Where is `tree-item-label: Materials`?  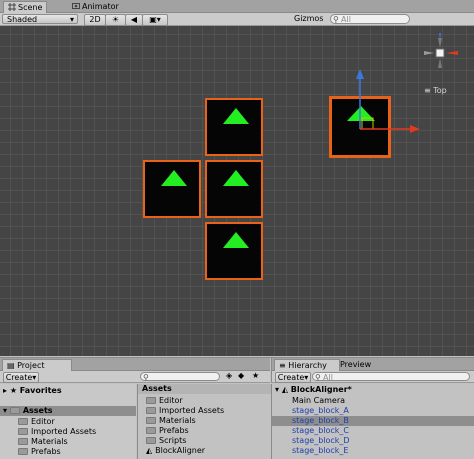
tree-item-label: Materials is located at coordinates (49, 441).